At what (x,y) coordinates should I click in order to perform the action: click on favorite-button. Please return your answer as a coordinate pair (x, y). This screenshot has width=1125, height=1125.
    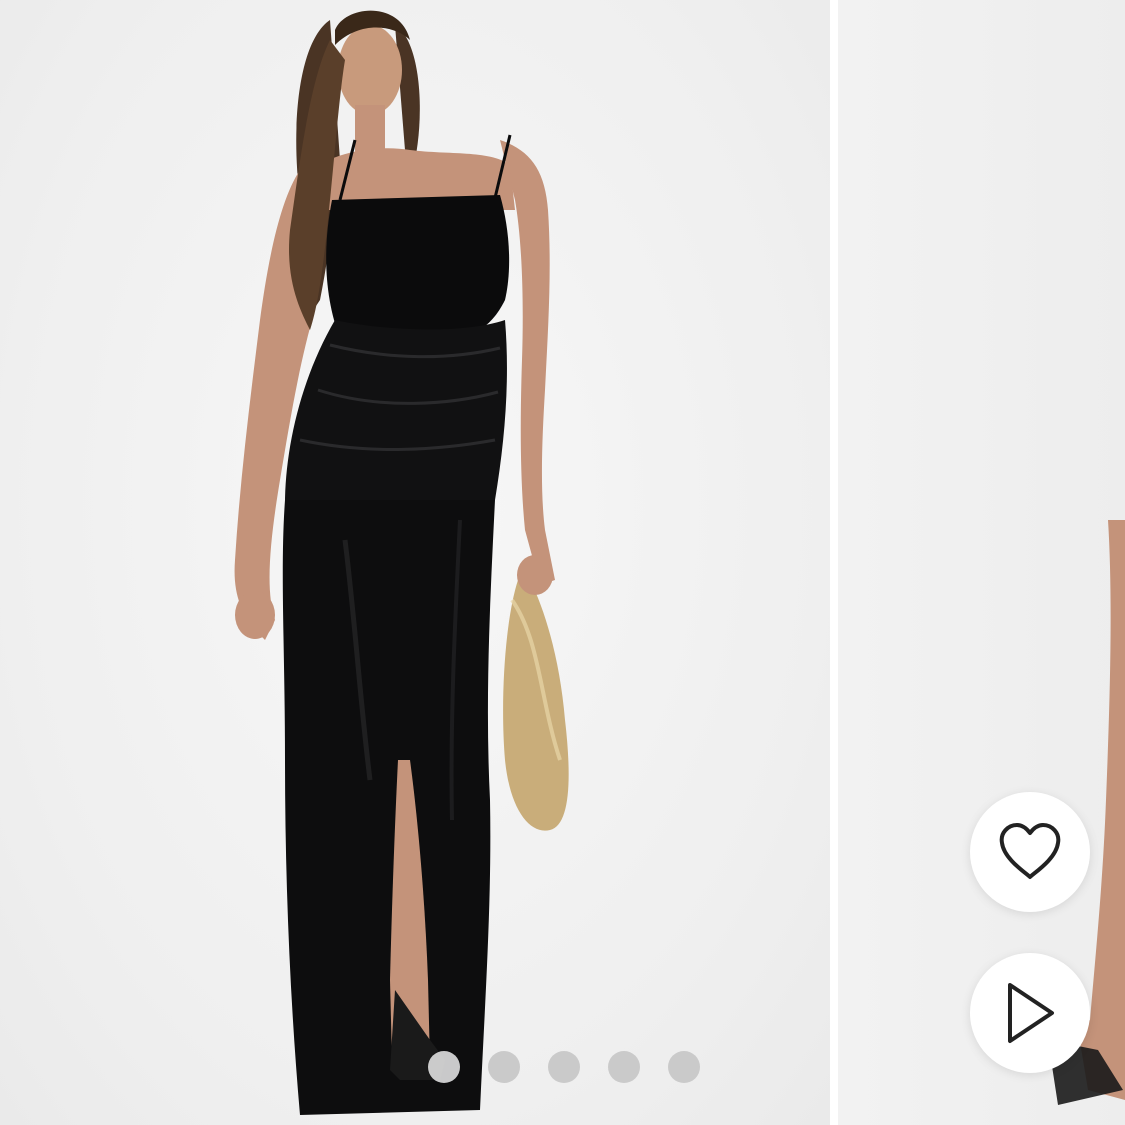
    Looking at the image, I should click on (1030, 852).